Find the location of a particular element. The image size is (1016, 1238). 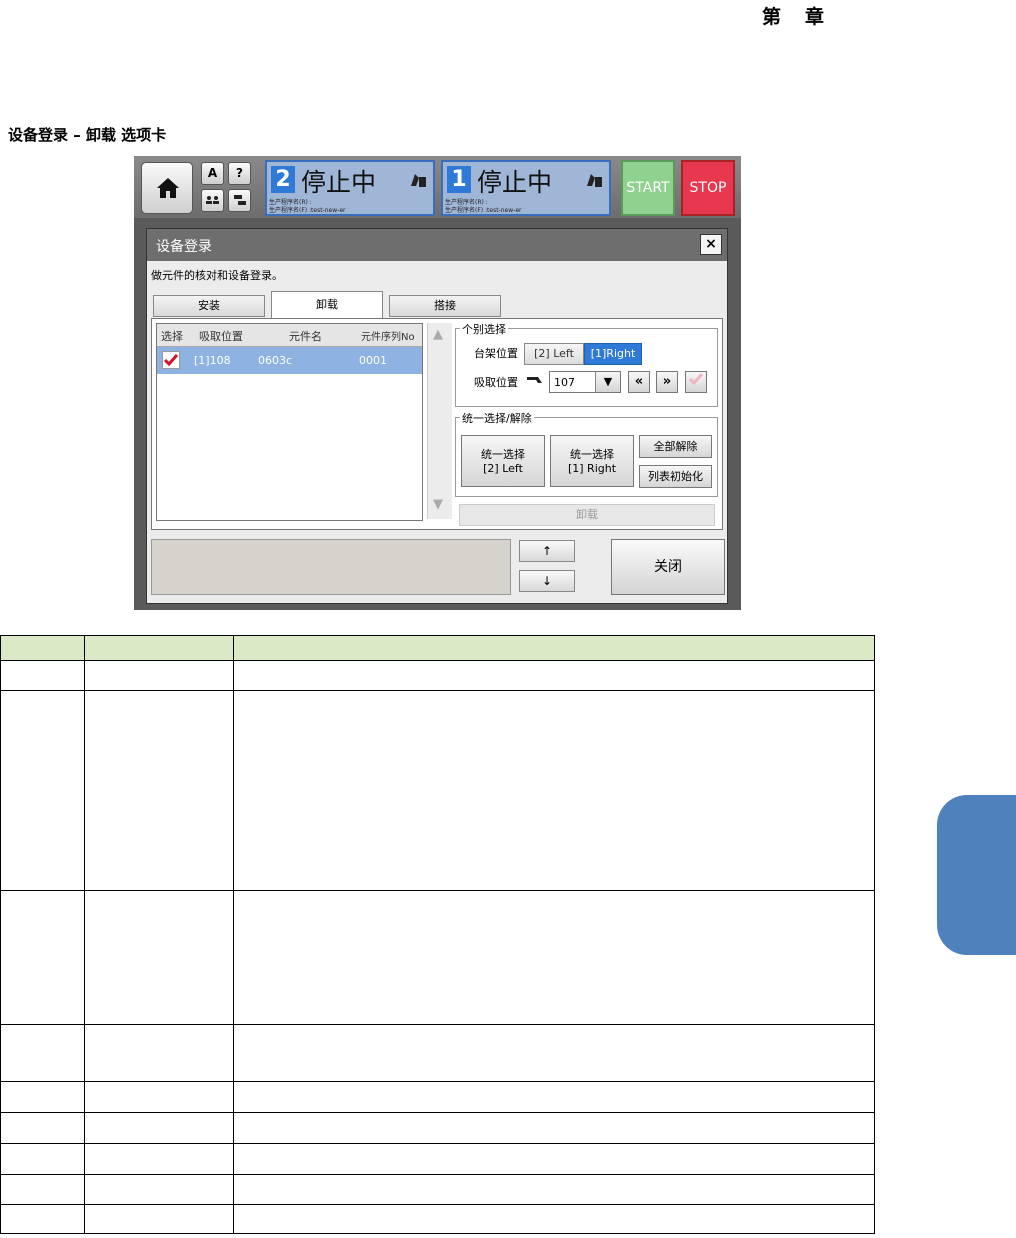

network-icon is located at coordinates (239, 200).